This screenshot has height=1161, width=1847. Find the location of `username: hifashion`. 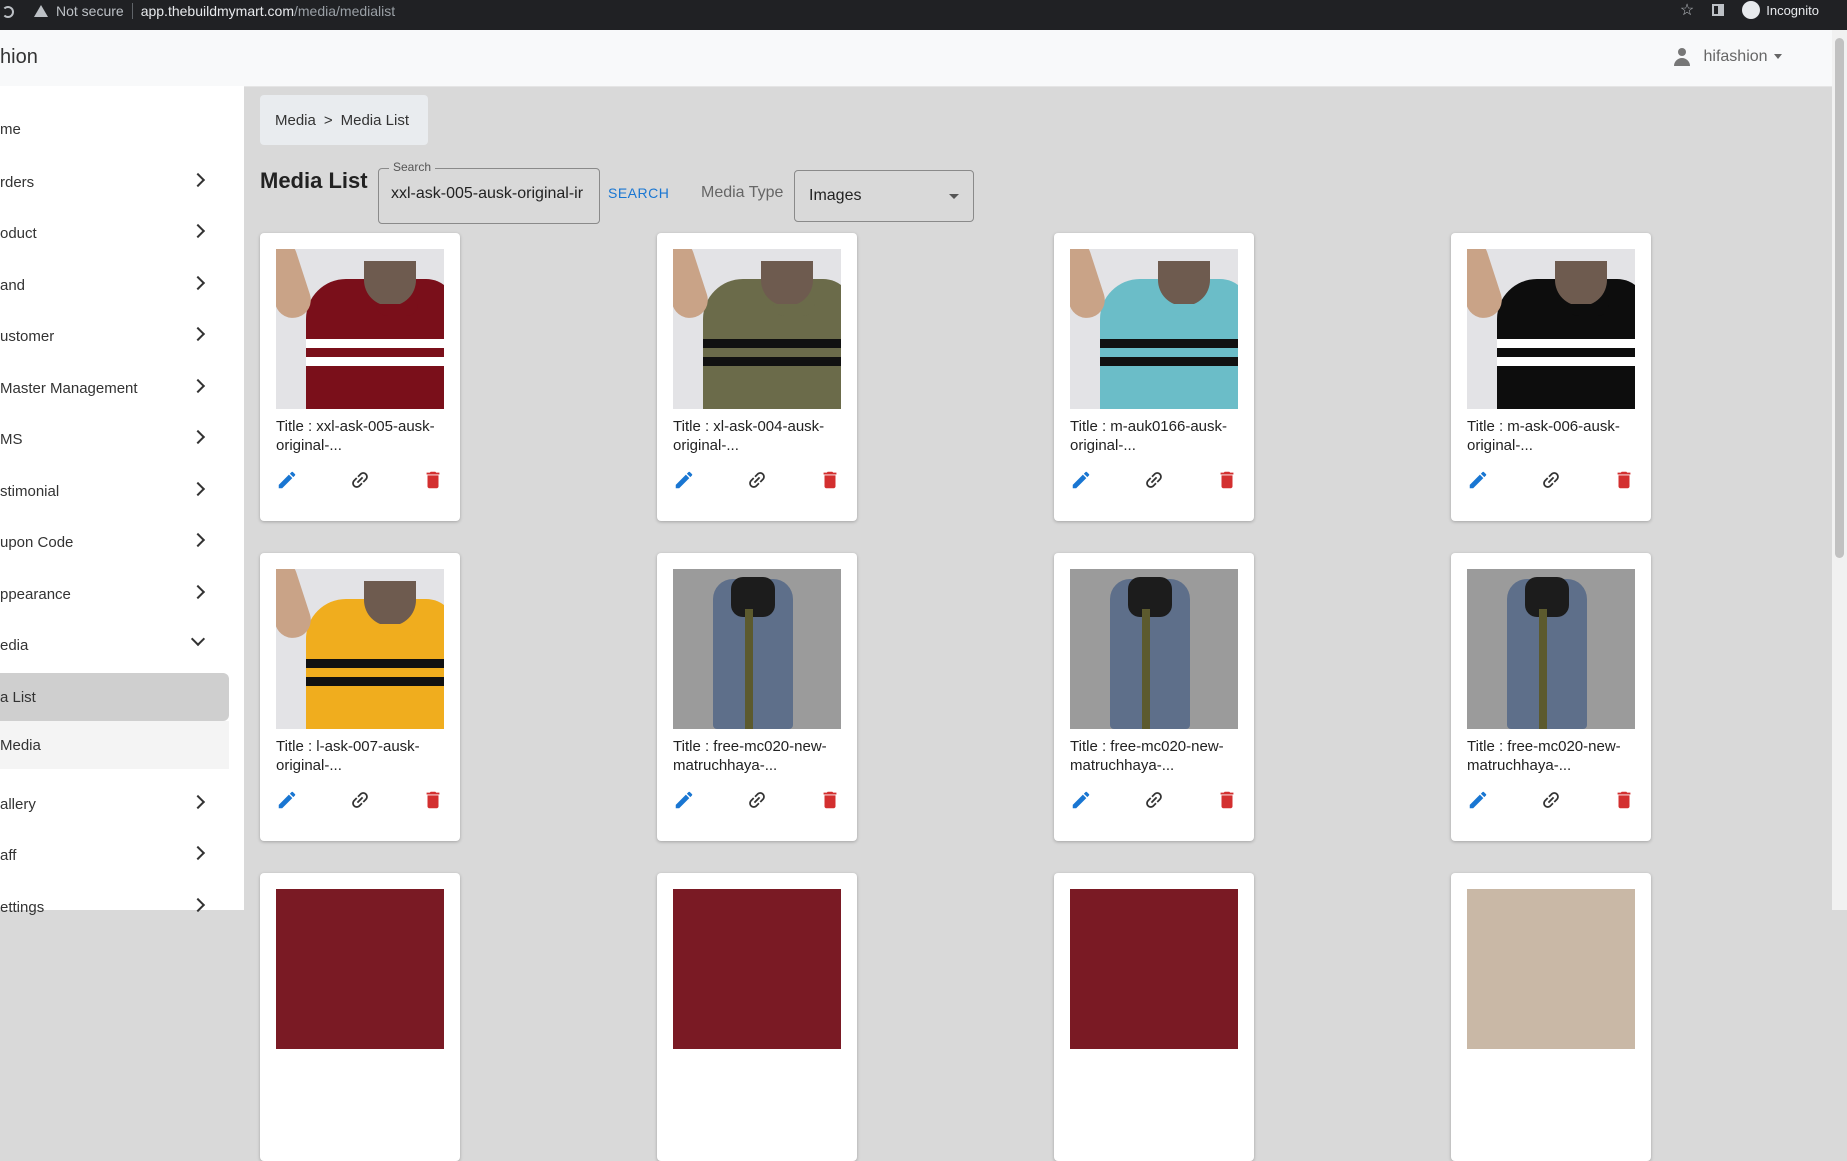

username: hifashion is located at coordinates (1735, 56).